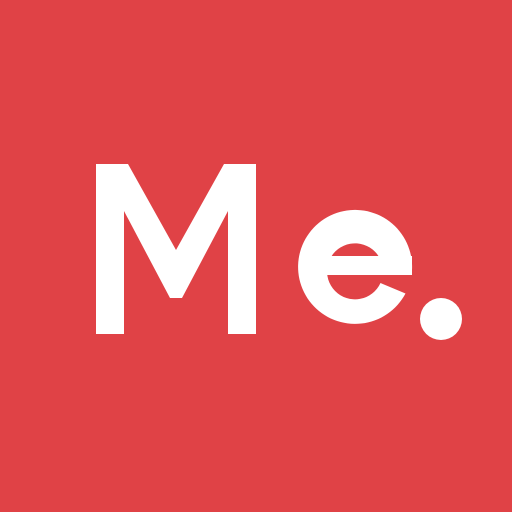 The height and width of the screenshot is (512, 512). I want to click on logo-letter-e, so click(355, 266).